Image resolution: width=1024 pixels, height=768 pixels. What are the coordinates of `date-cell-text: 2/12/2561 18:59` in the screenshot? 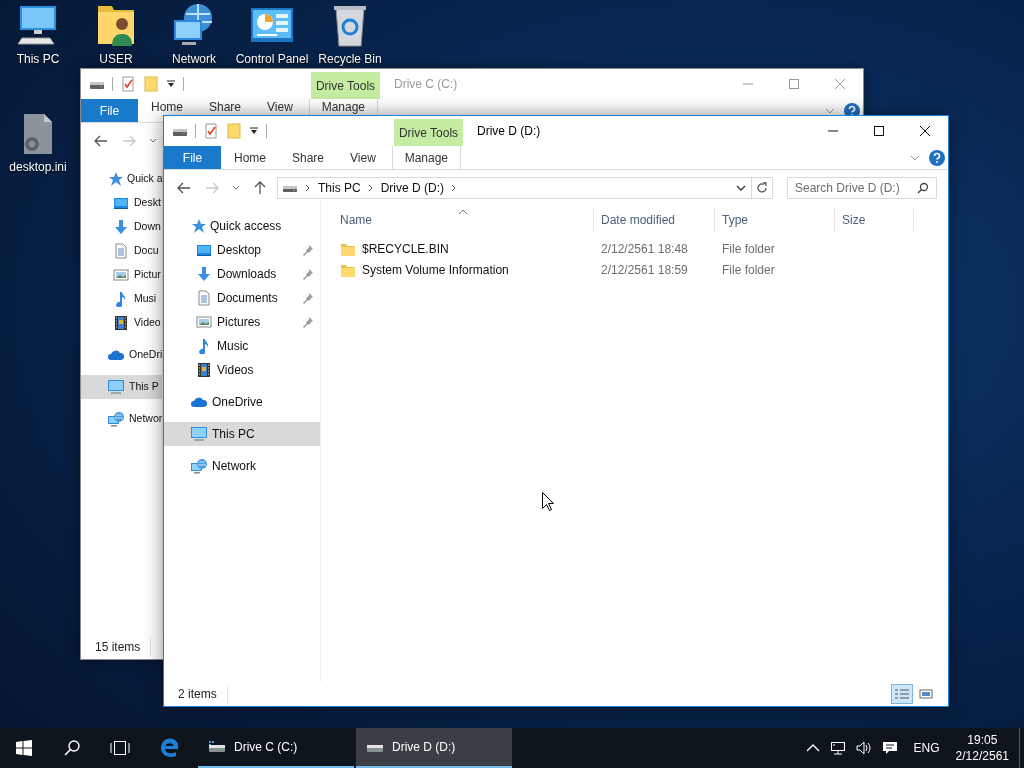 It's located at (644, 270).